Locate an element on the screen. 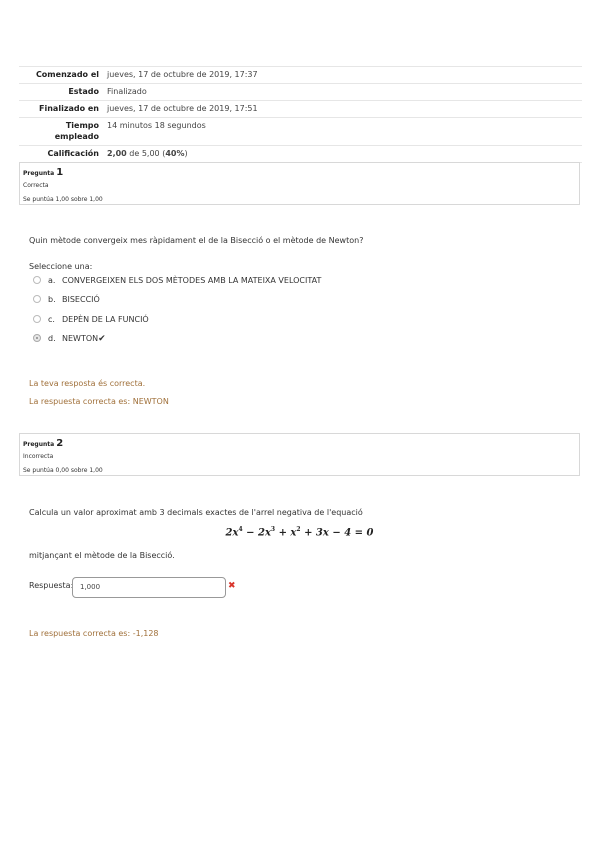  option-d-letter: d. is located at coordinates (52, 338).